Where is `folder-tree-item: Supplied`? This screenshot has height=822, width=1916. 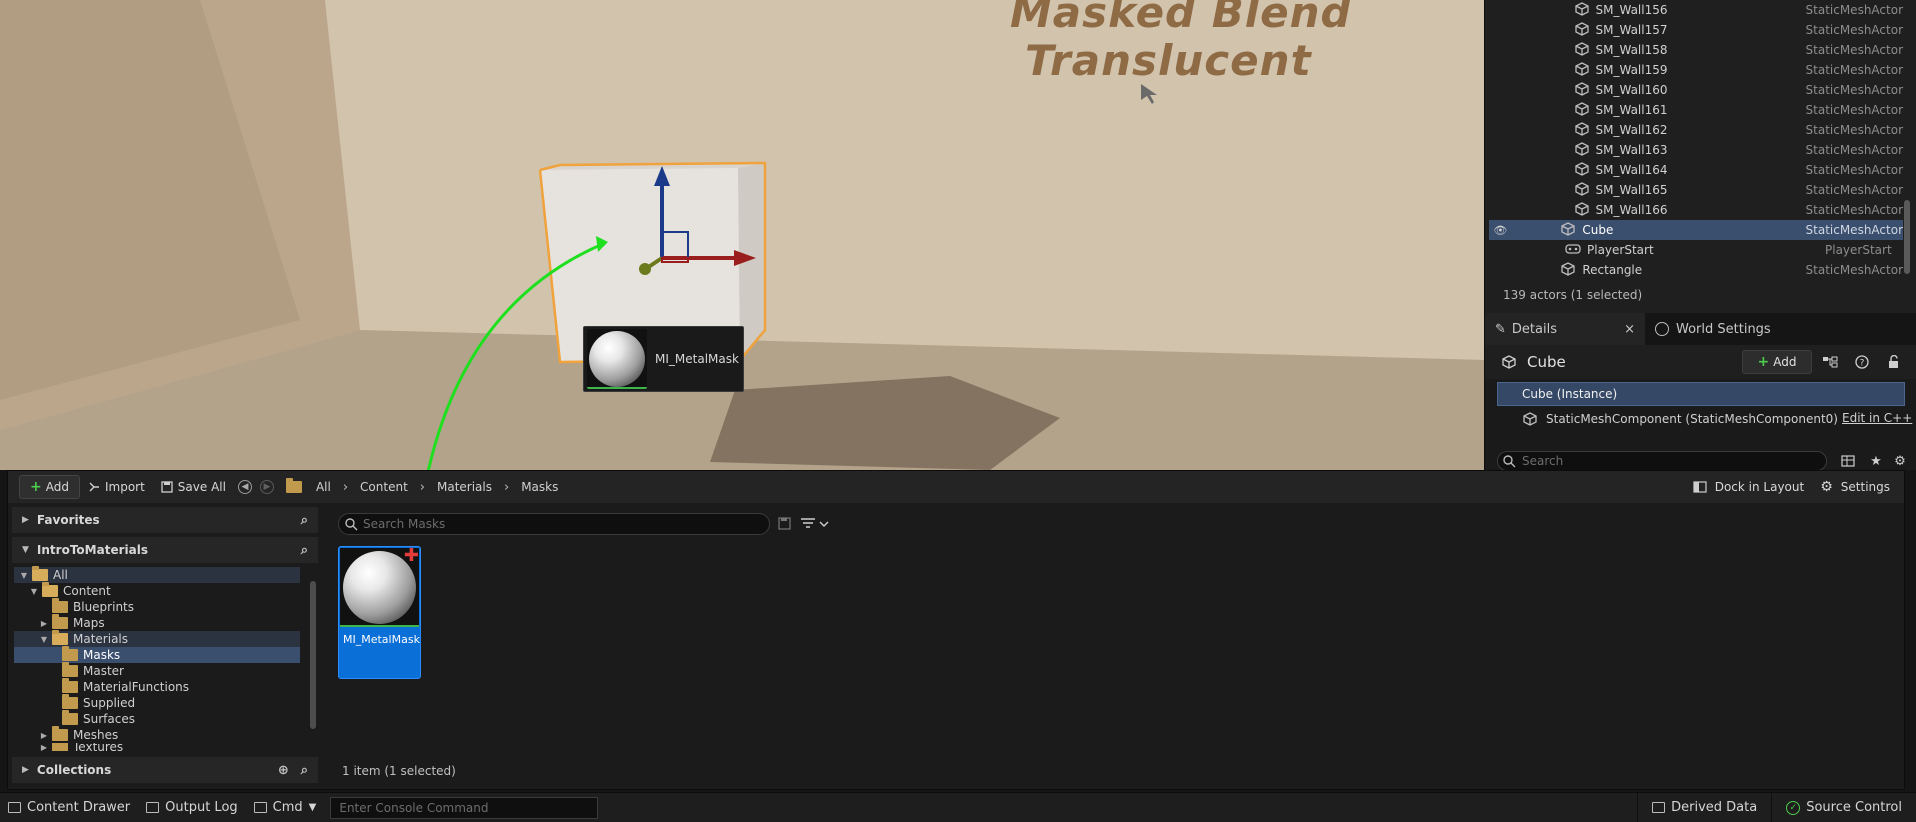 folder-tree-item: Supplied is located at coordinates (157, 702).